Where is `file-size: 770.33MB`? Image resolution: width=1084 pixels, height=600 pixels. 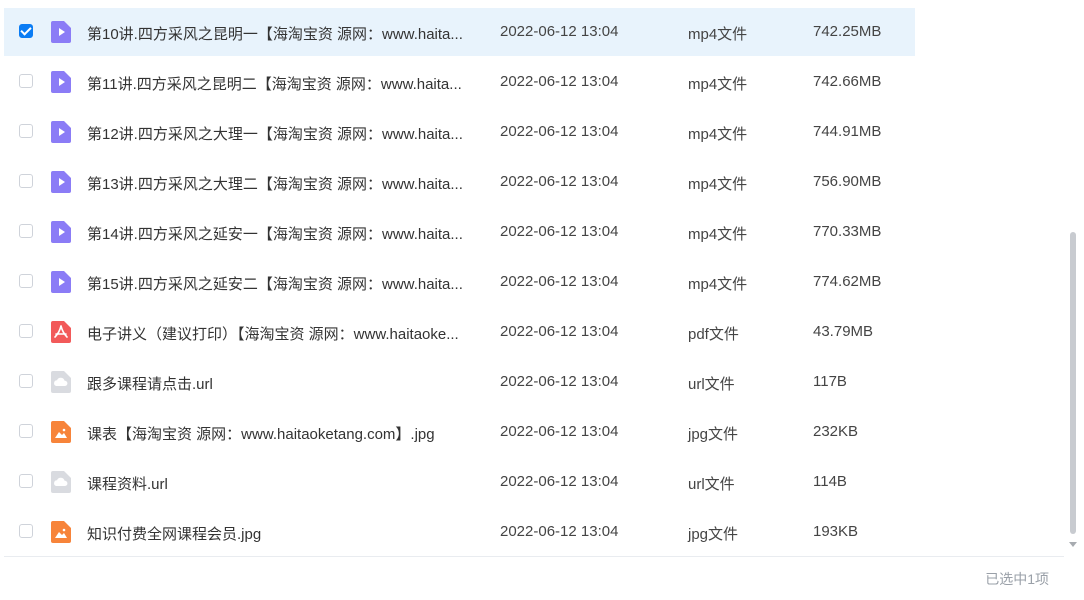 file-size: 770.33MB is located at coordinates (847, 231).